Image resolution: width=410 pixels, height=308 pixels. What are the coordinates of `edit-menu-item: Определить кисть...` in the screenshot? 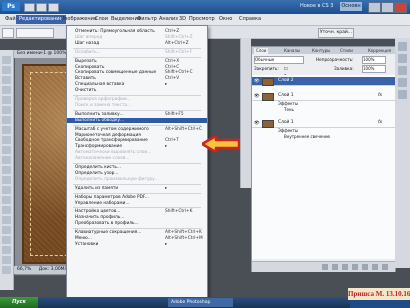 It's located at (137, 168).